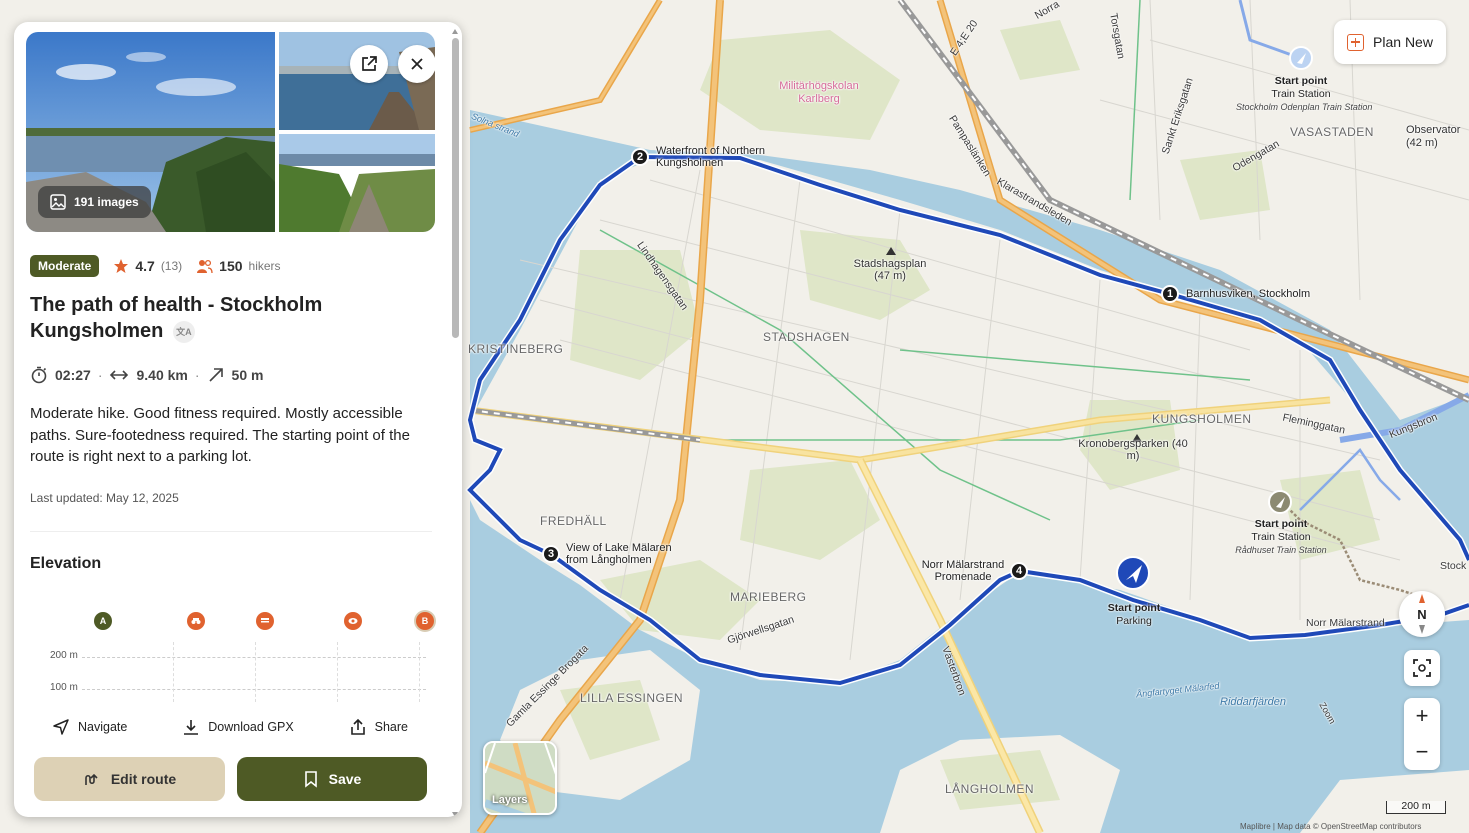 Image resolution: width=1469 pixels, height=833 pixels. Describe the element at coordinates (119, 375) in the screenshot. I see `distance-arrows-icon` at that location.